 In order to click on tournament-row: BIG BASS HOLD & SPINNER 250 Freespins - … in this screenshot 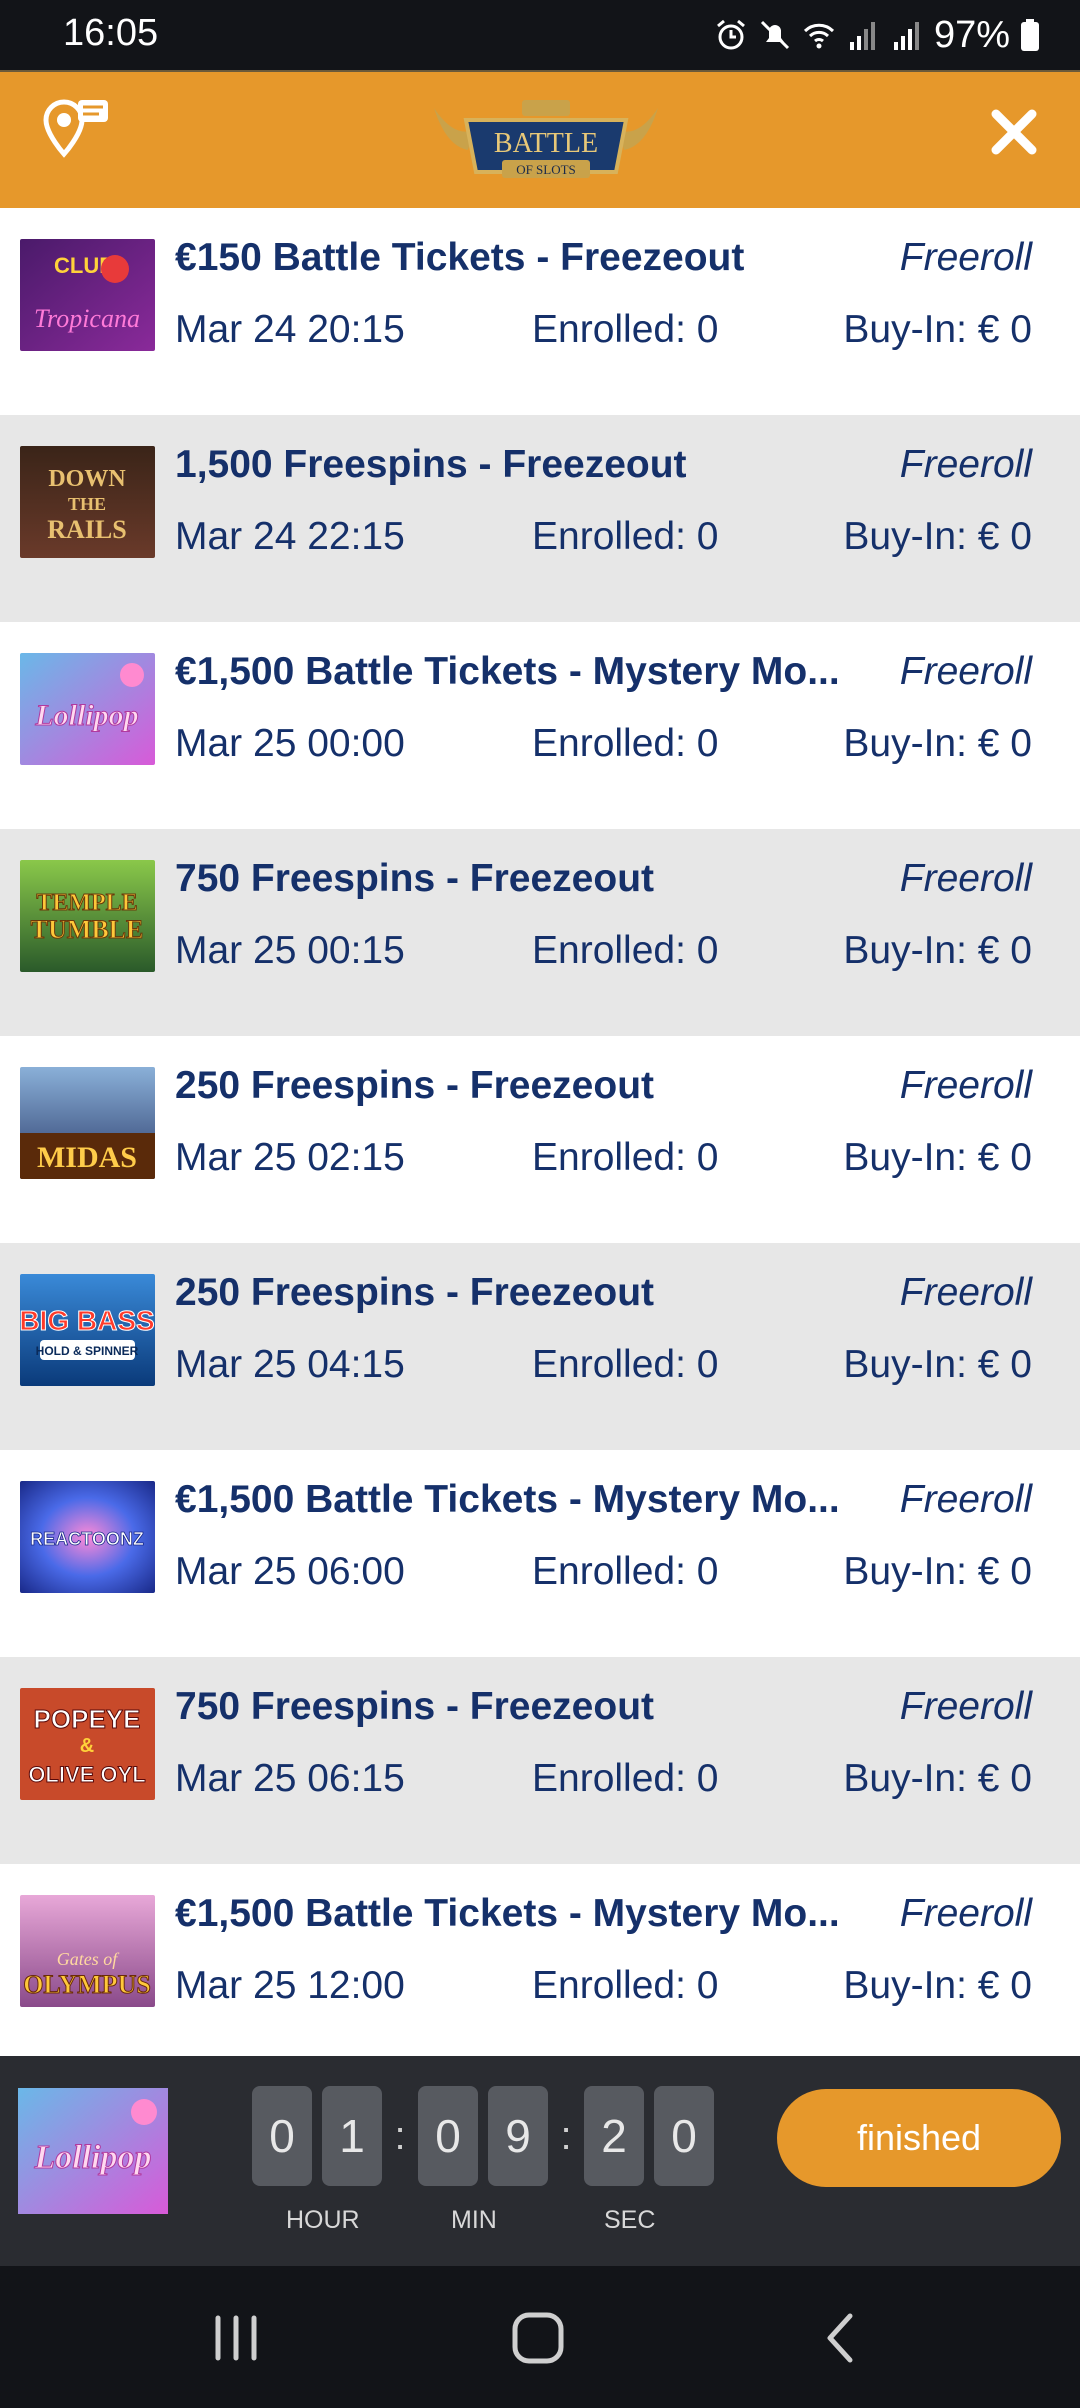, I will do `click(540, 1346)`.